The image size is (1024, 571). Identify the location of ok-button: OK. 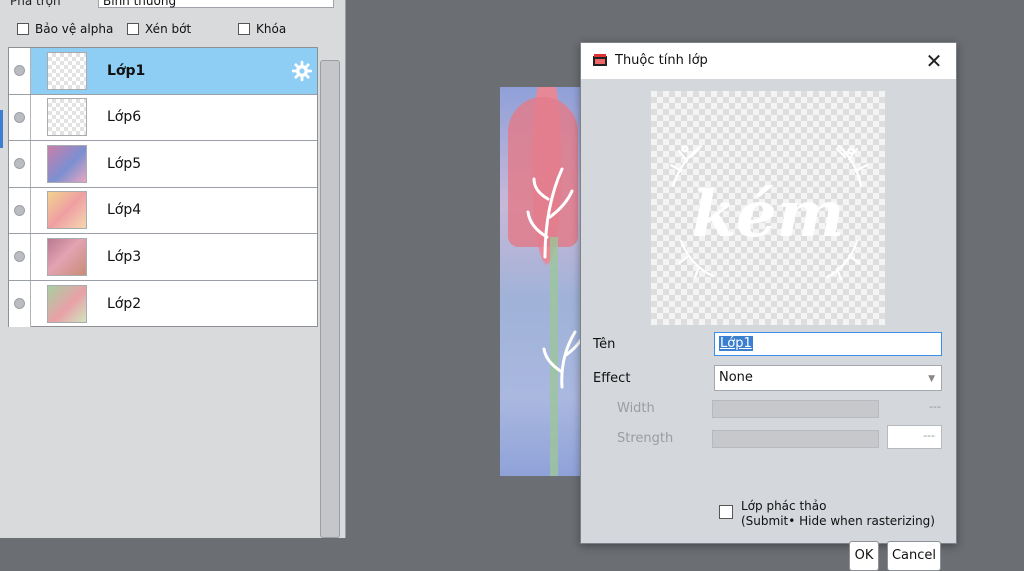
(864, 556).